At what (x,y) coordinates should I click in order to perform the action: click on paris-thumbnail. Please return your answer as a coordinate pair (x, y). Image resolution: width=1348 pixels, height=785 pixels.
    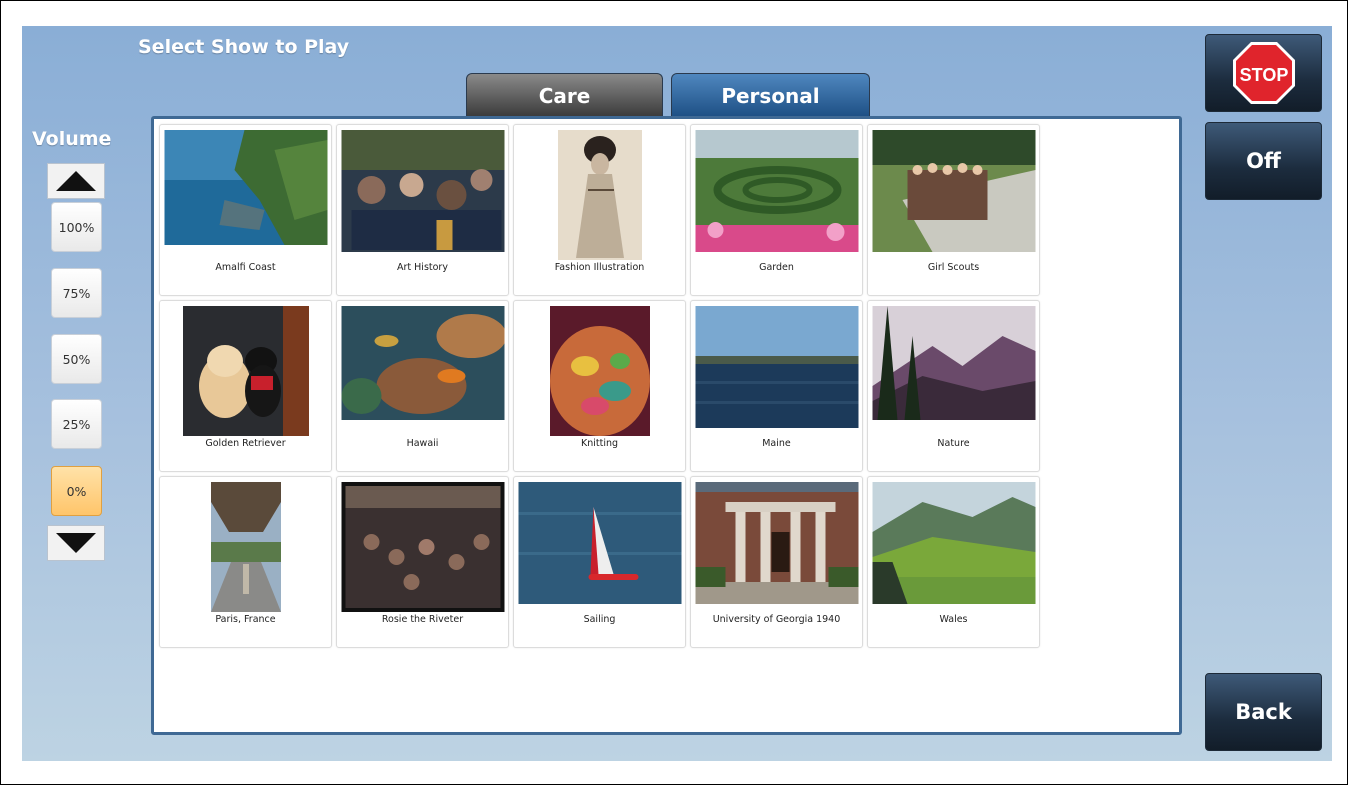
    Looking at the image, I should click on (245, 547).